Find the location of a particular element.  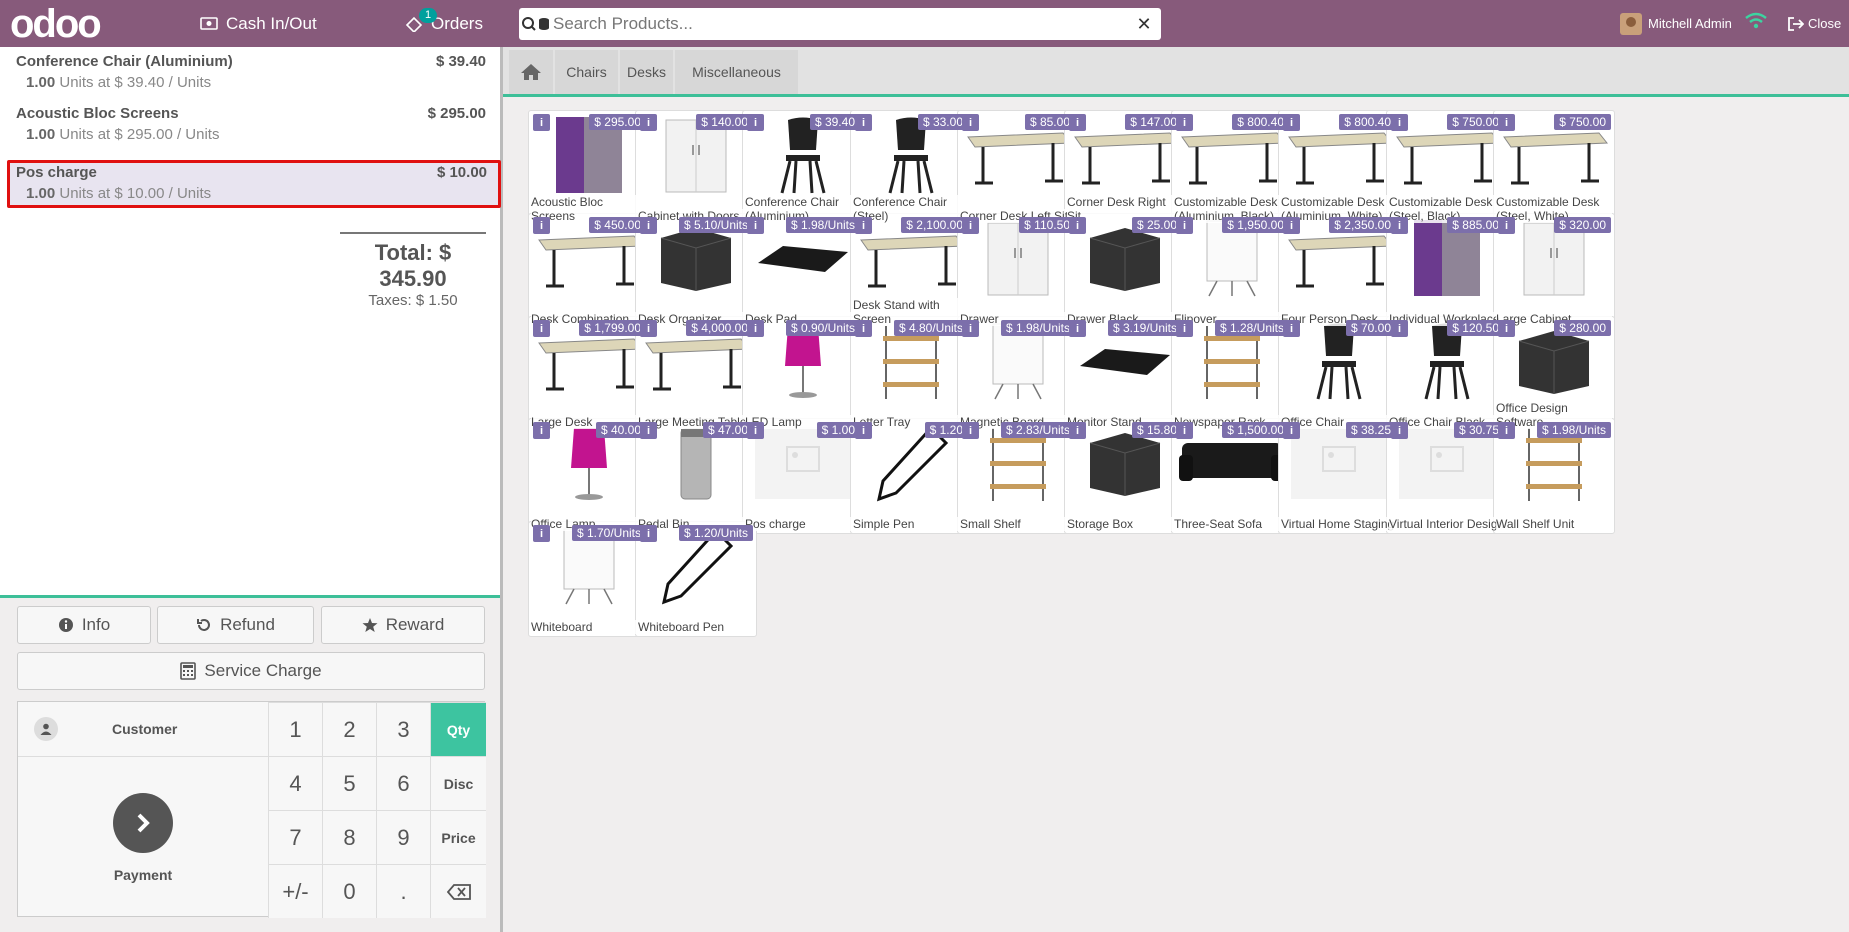

numpad-key: 4 is located at coordinates (295, 783).